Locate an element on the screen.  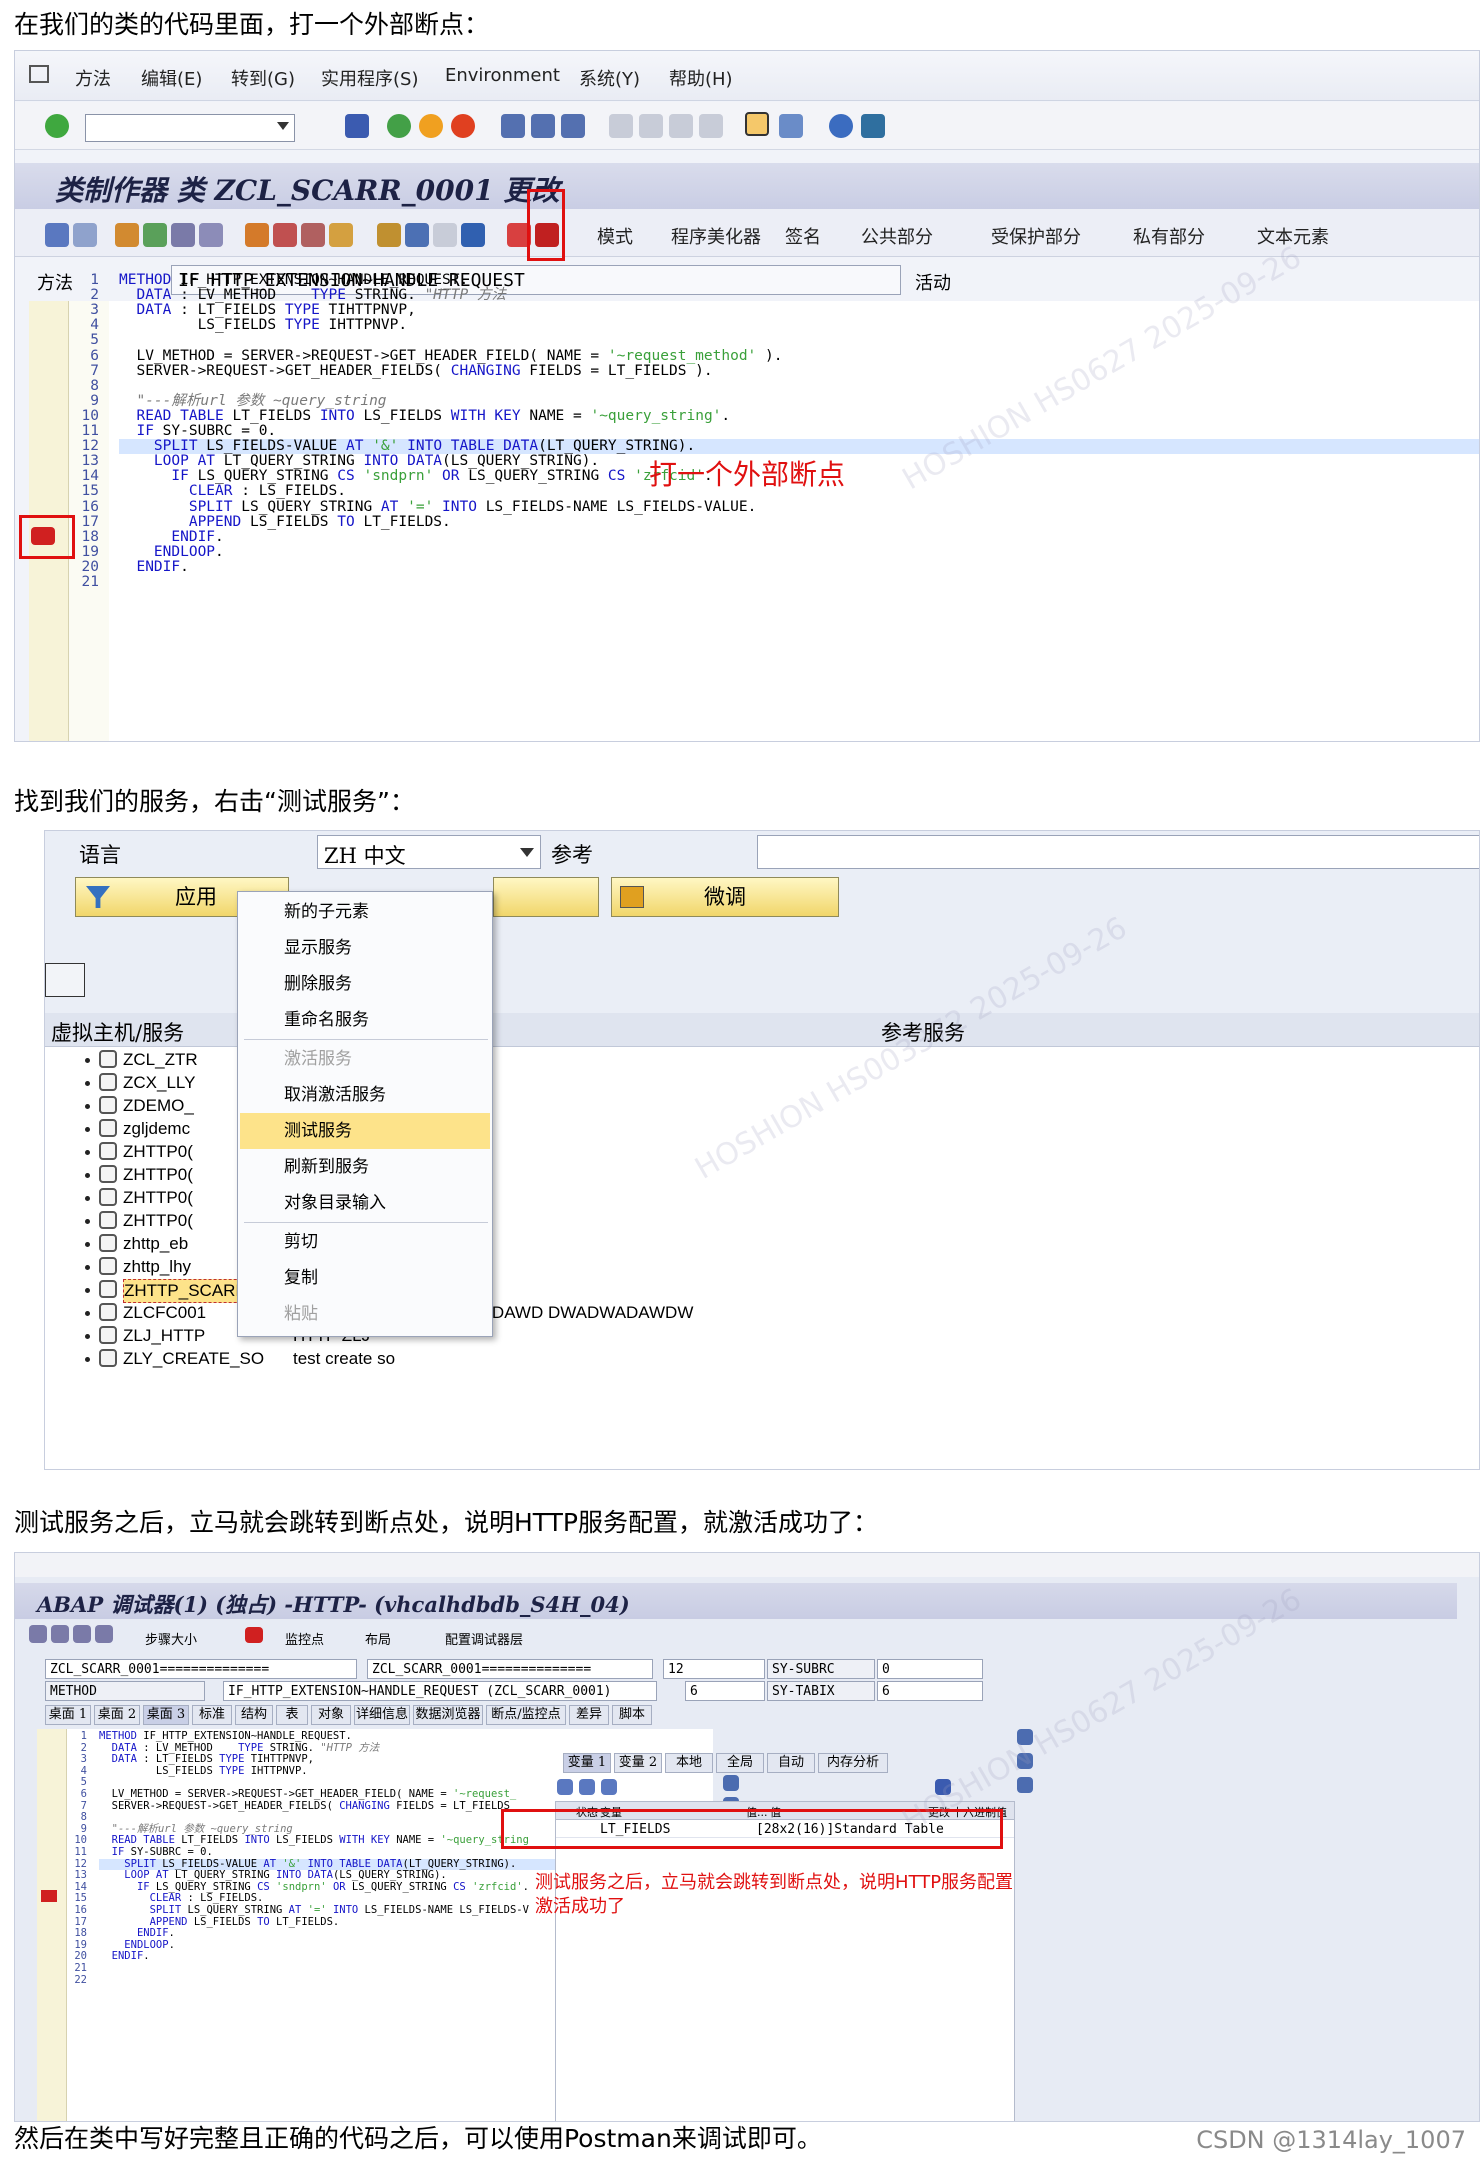
menu-item-9: 剪切 is located at coordinates (365, 1242).